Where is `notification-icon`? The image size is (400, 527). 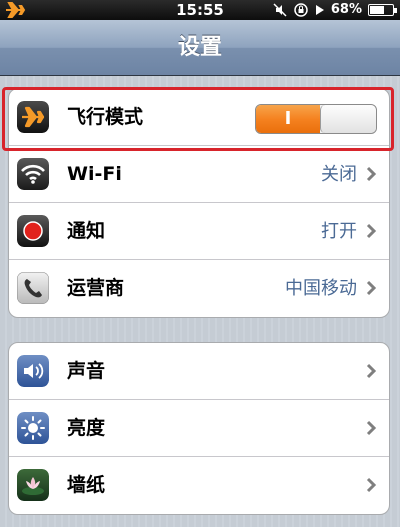 notification-icon is located at coordinates (33, 231).